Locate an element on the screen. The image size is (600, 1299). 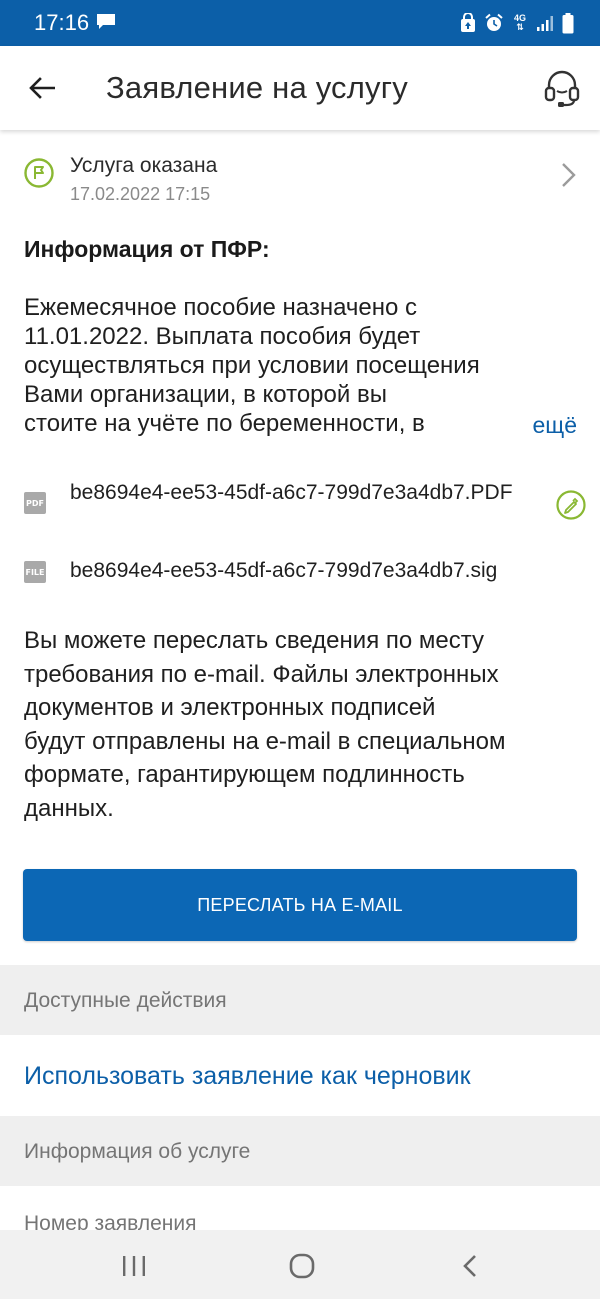
headset-icon is located at coordinates (562, 88).